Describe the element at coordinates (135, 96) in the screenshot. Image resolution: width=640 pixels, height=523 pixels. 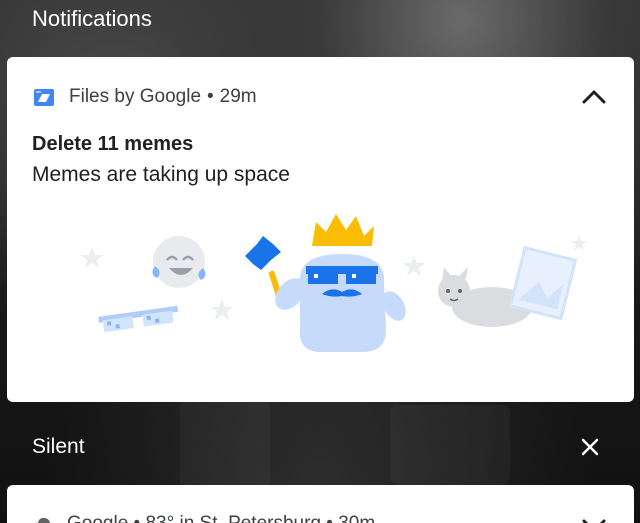
I see `app-name: Files by Google` at that location.